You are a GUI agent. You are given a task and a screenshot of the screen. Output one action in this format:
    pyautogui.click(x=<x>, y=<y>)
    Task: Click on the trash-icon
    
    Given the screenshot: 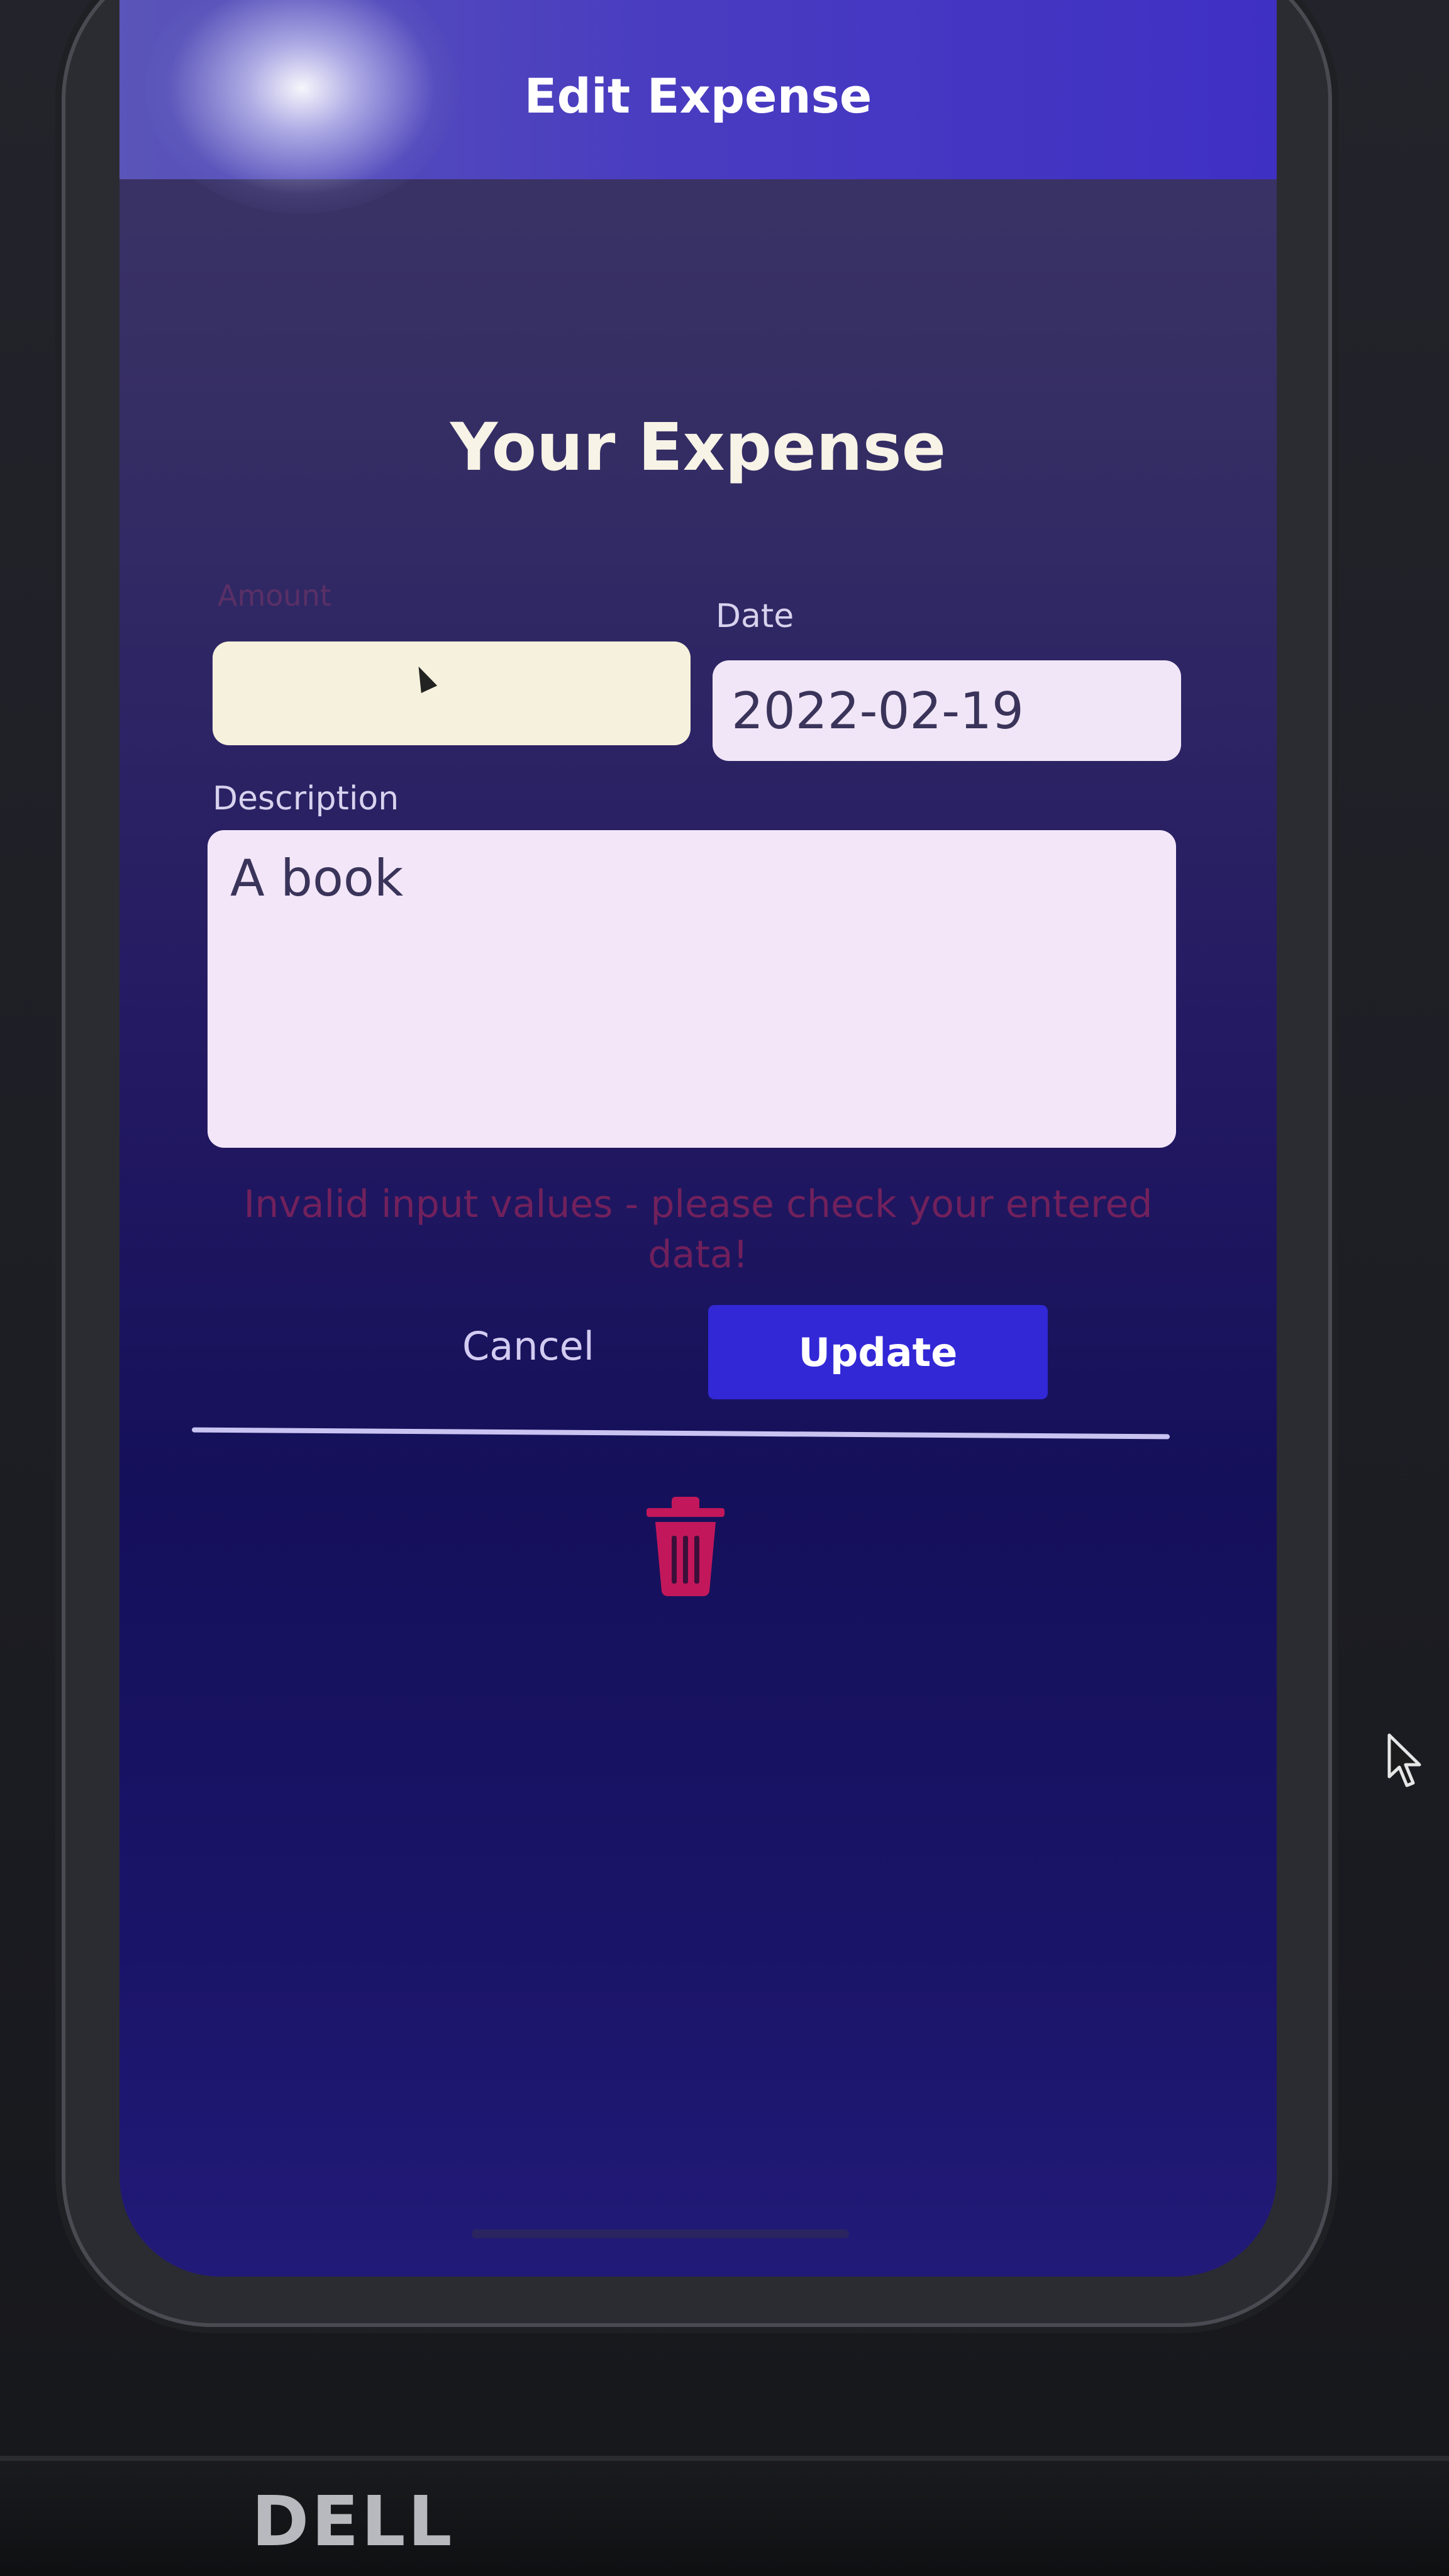 What is the action you would take?
    pyautogui.click(x=685, y=1546)
    